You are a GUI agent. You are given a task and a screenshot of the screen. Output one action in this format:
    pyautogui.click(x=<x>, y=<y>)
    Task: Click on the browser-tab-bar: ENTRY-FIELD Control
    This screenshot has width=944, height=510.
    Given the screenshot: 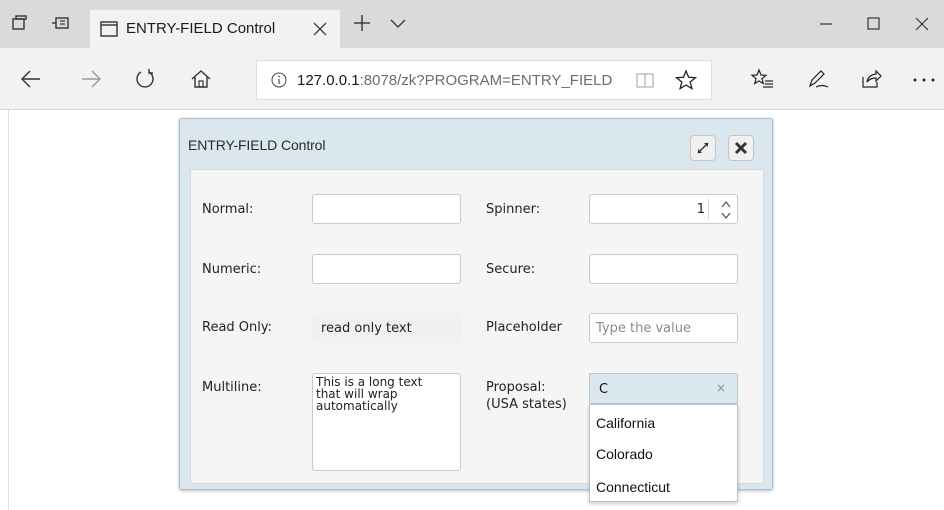 What is the action you would take?
    pyautogui.click(x=472, y=24)
    